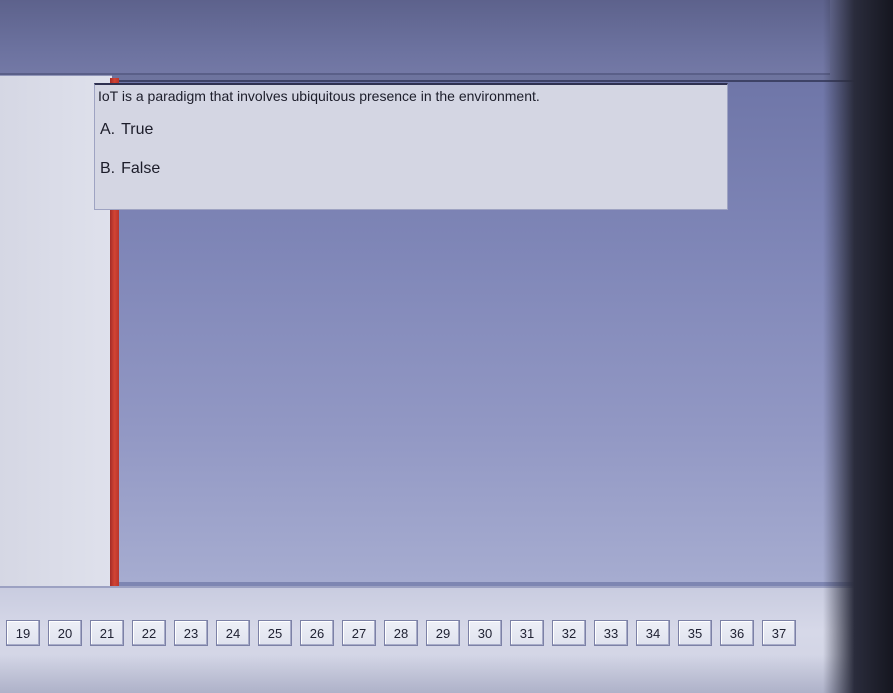 This screenshot has height=693, width=893. Describe the element at coordinates (275, 633) in the screenshot. I see `question-nav-button: 25` at that location.